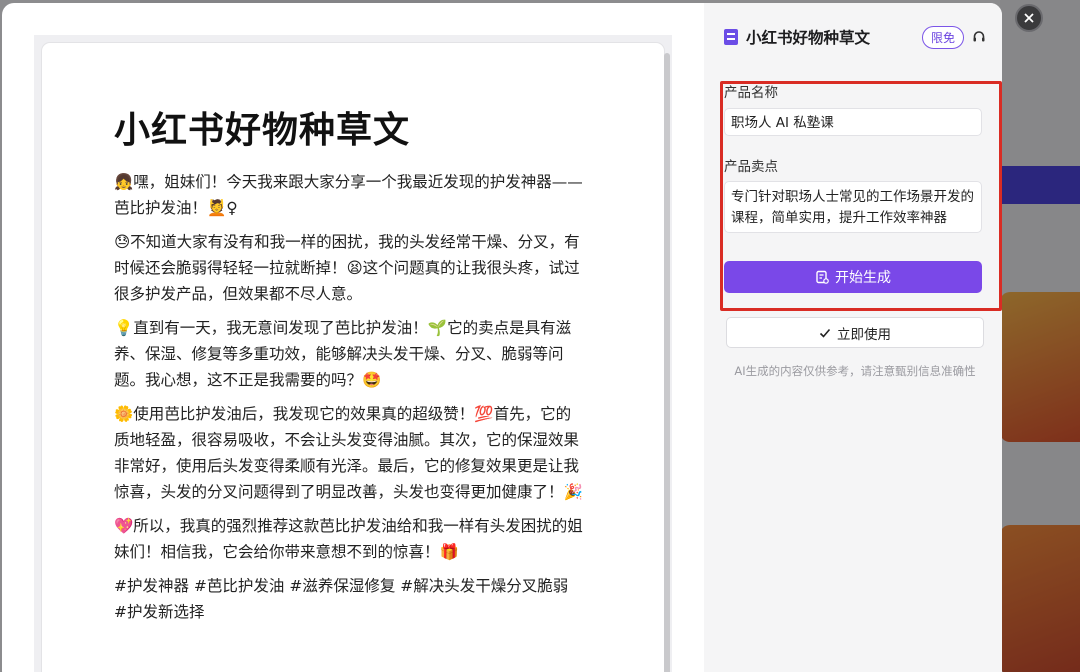 The width and height of the screenshot is (1080, 672). What do you see at coordinates (853, 122) in the screenshot?
I see `product-name-input: 职场人 AI 私塾课` at bounding box center [853, 122].